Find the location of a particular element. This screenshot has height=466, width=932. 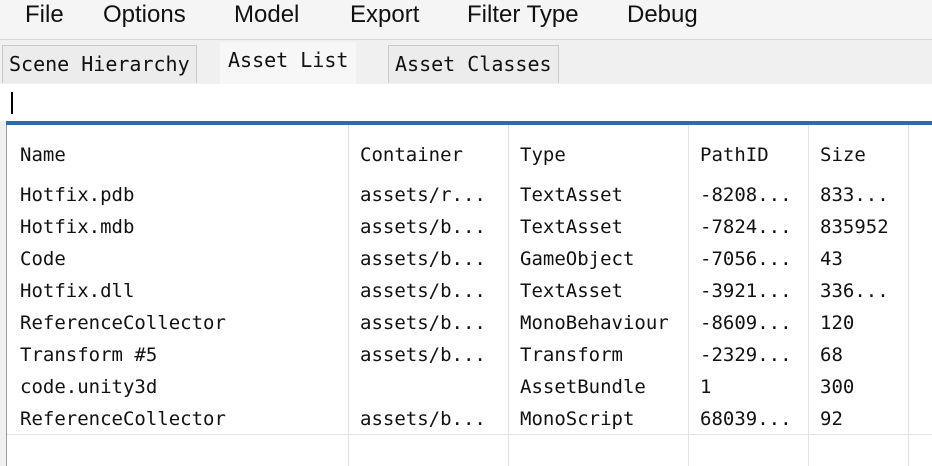

cell-container is located at coordinates (432, 387).